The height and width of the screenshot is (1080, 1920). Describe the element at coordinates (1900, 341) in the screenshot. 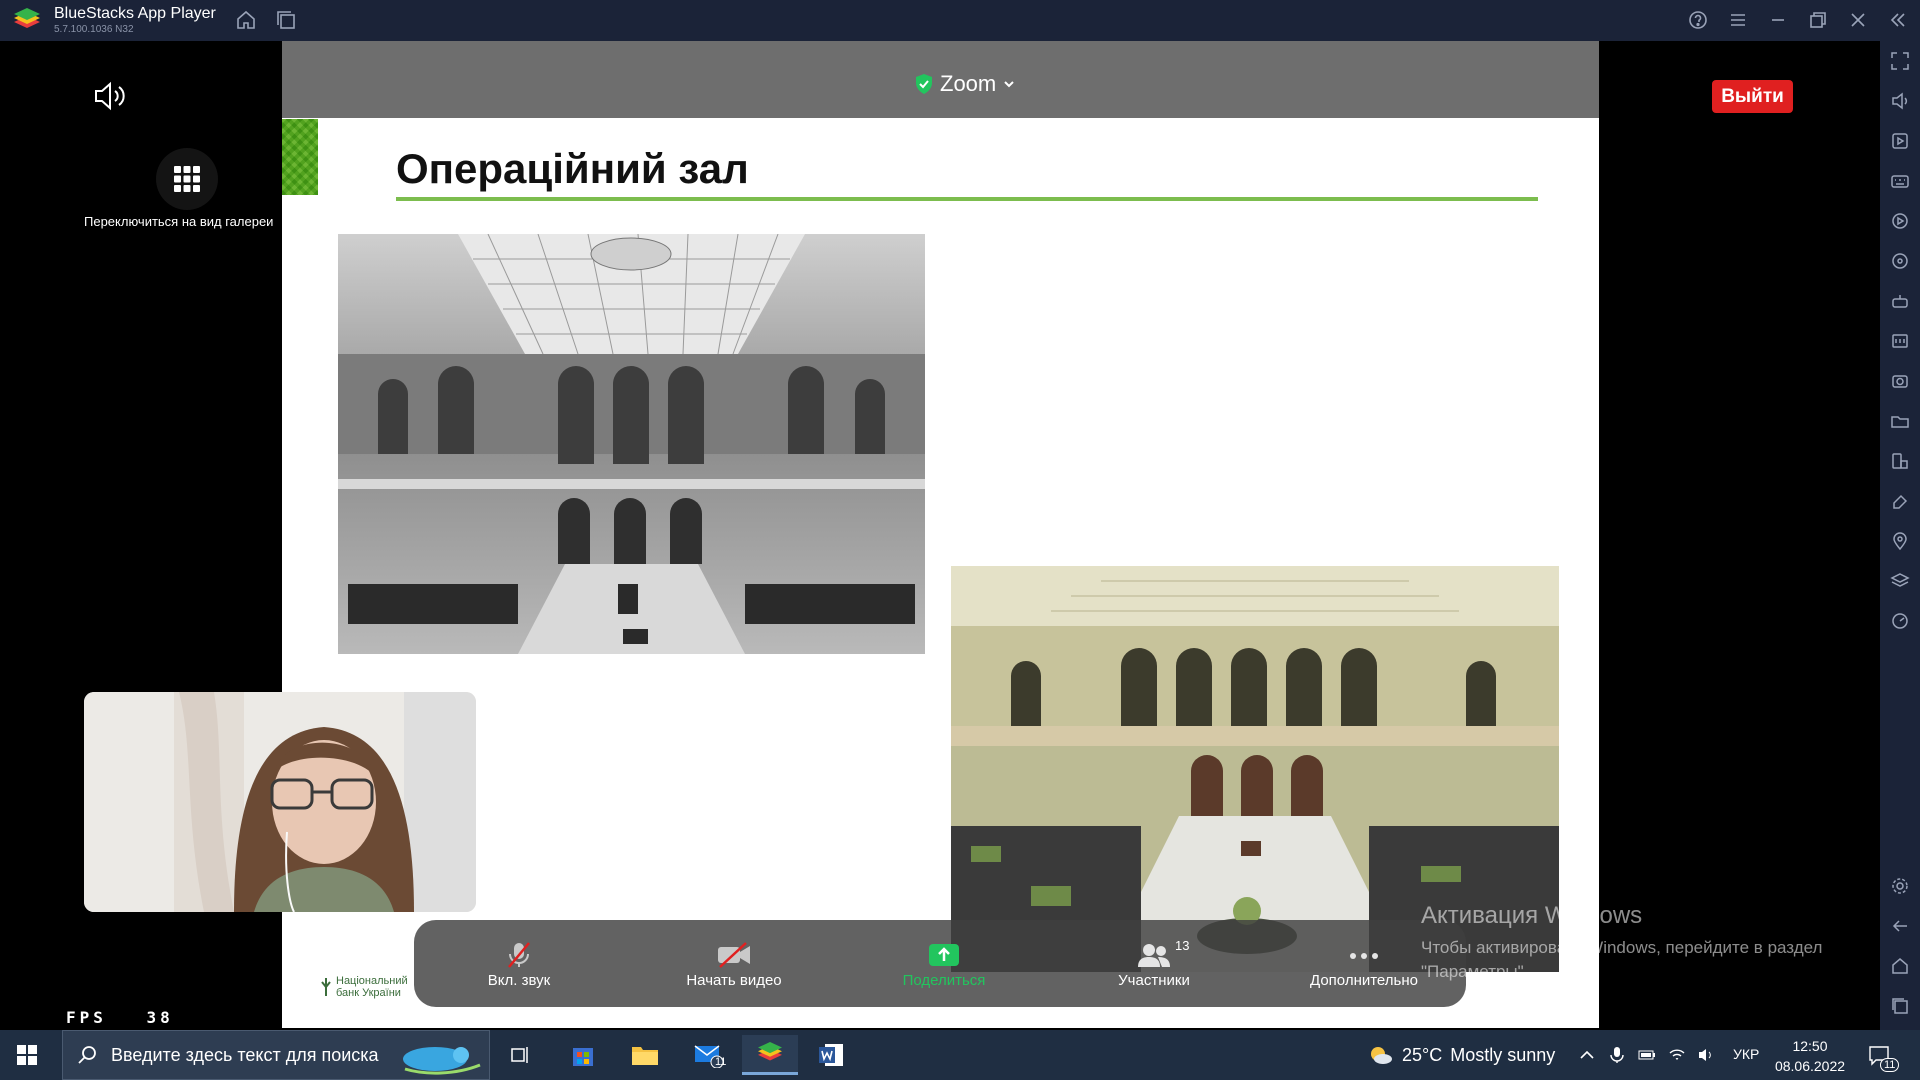

I see `apk-install-icon` at that location.